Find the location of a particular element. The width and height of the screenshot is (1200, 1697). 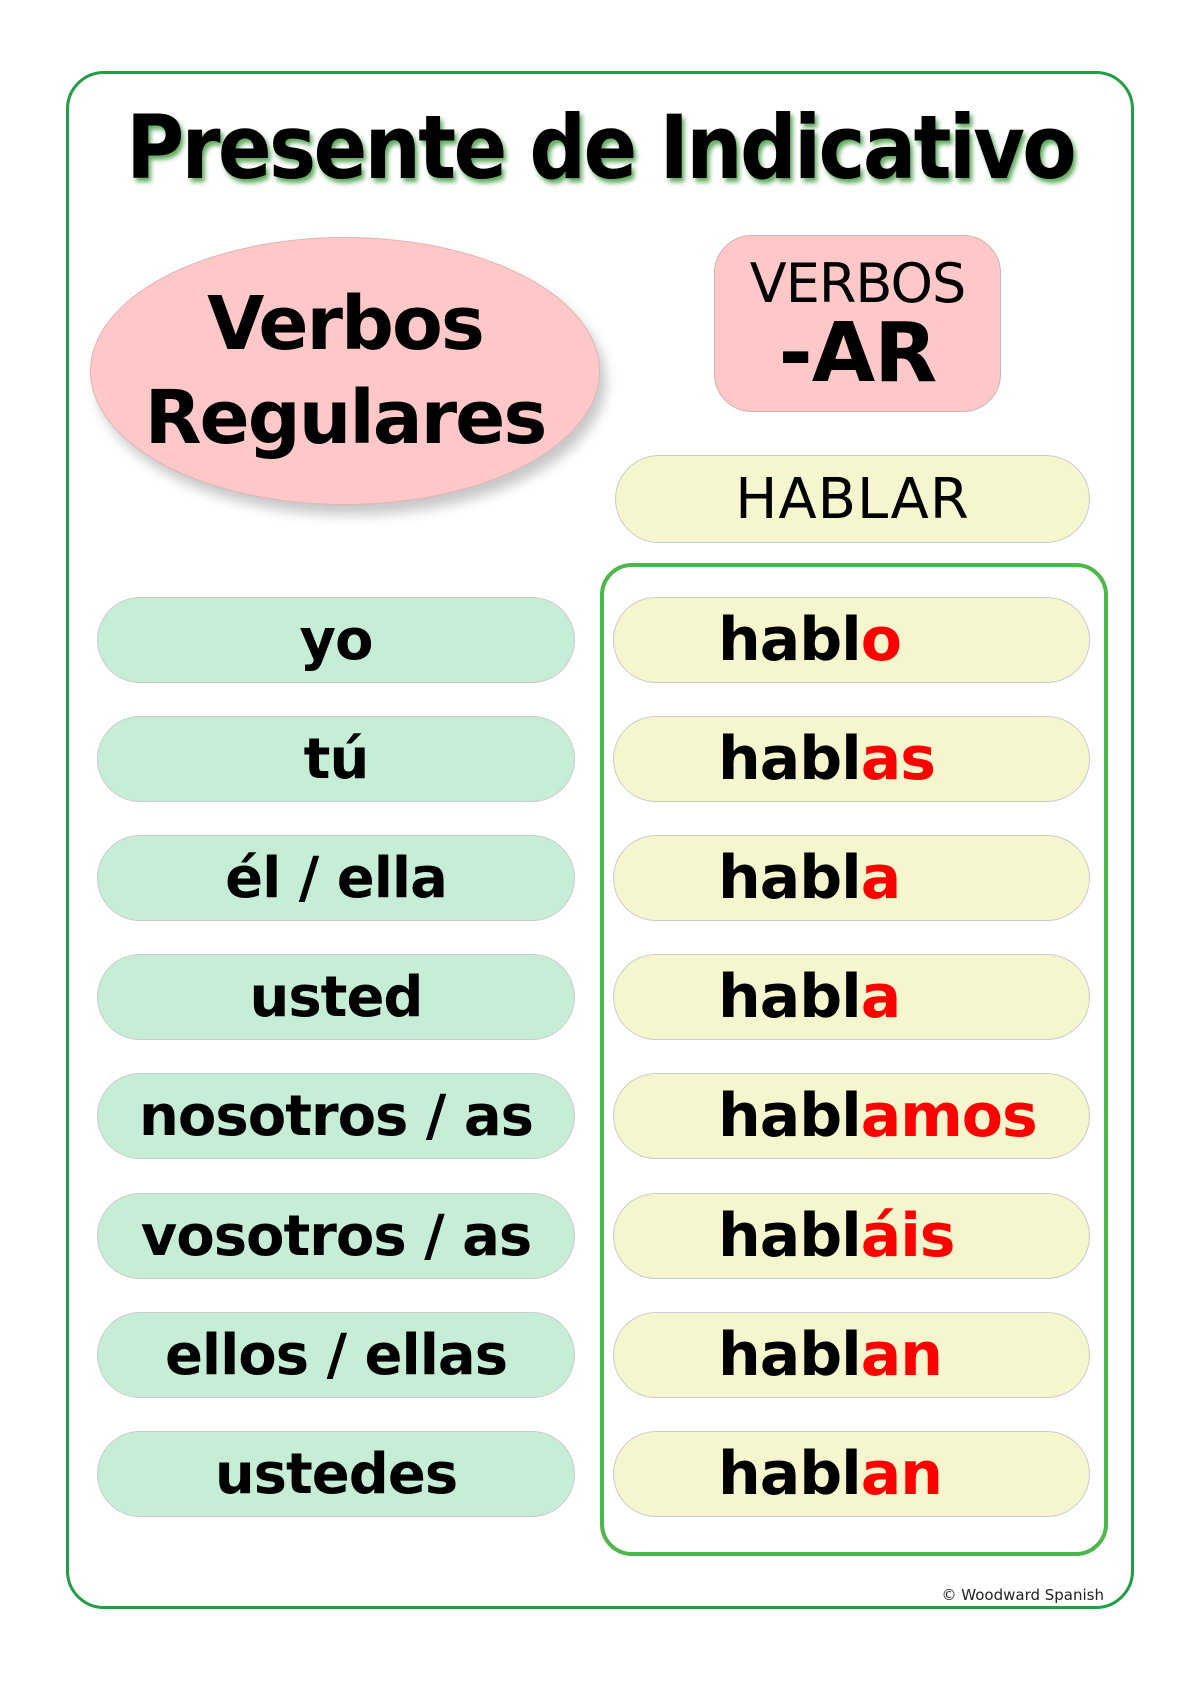

pronoun-text: usted is located at coordinates (336, 997).